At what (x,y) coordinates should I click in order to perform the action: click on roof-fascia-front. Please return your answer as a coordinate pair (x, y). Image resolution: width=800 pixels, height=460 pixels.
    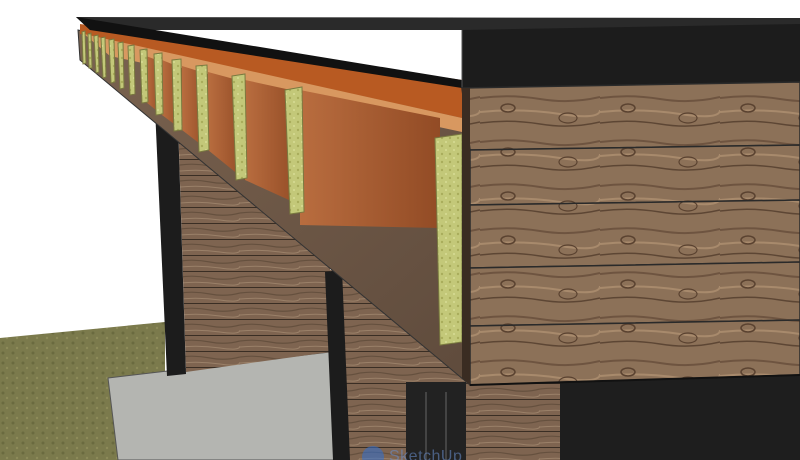
    Looking at the image, I should click on (631, 56).